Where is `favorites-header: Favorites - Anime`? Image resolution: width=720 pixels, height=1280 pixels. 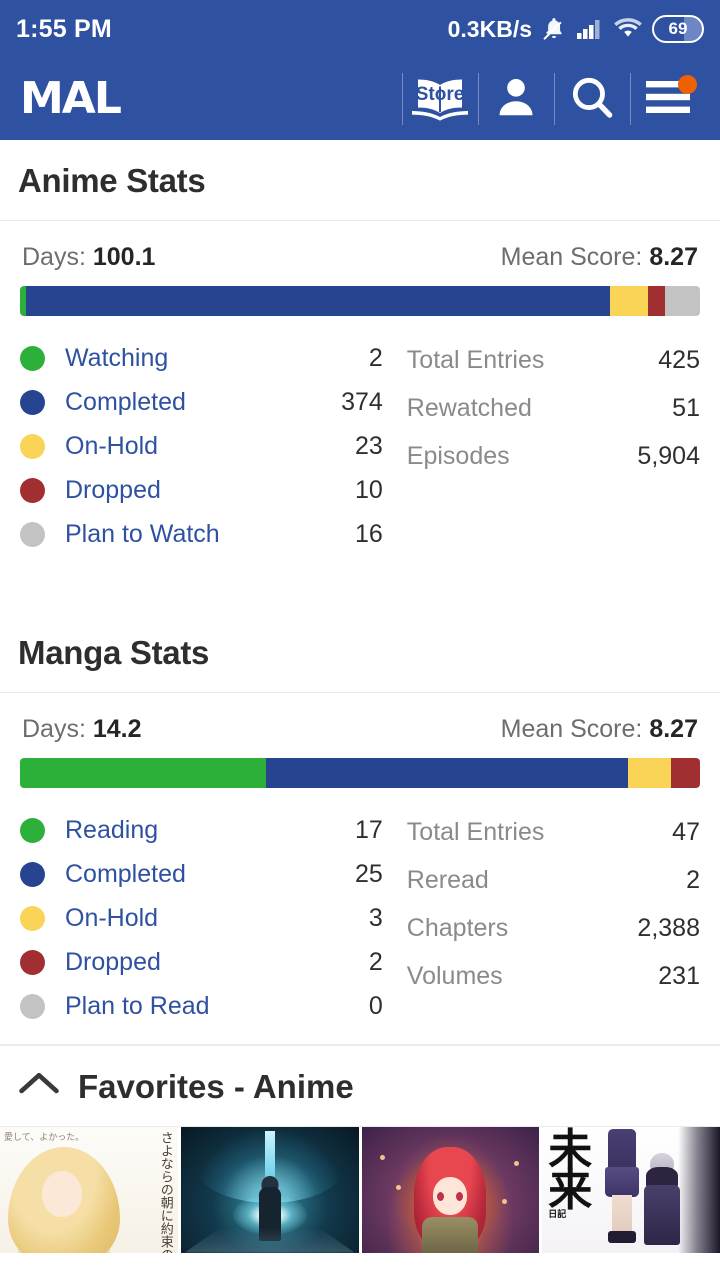 favorites-header: Favorites - Anime is located at coordinates (360, 1086).